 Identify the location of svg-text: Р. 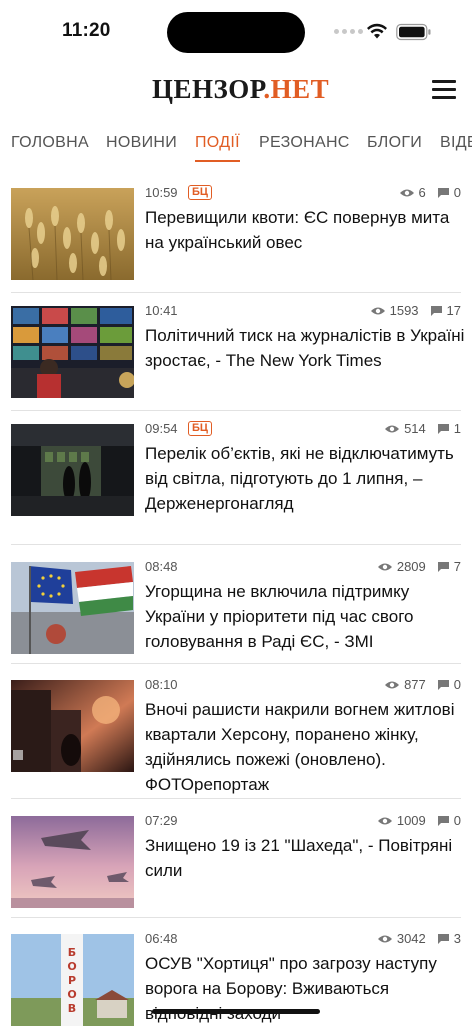
(72, 980).